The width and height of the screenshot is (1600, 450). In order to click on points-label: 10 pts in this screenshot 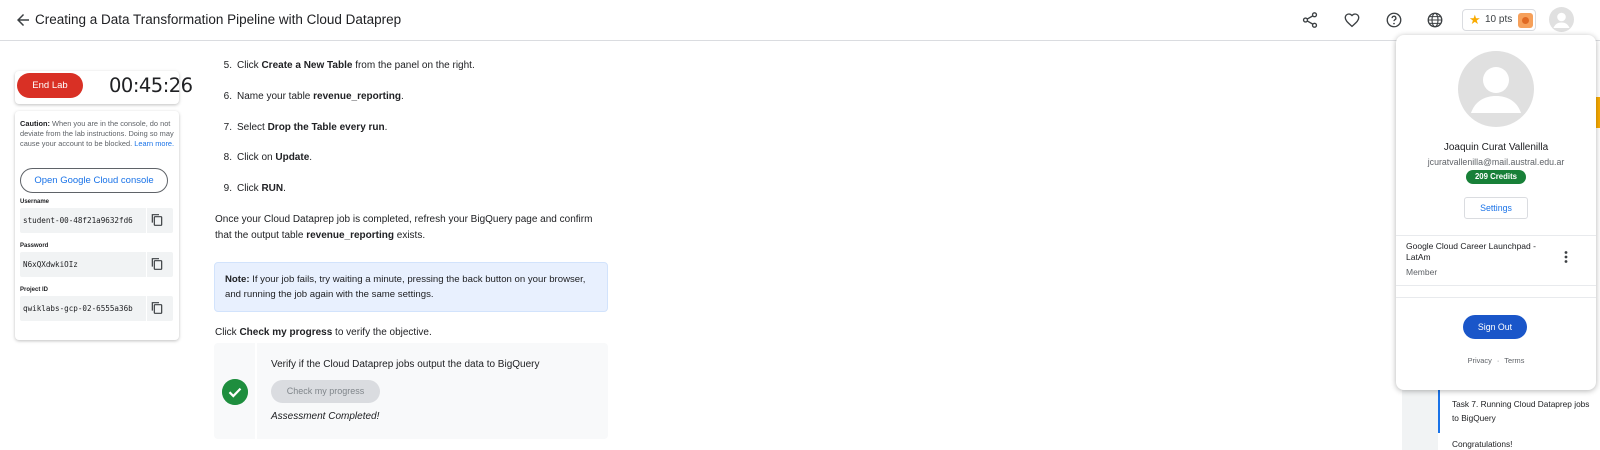, I will do `click(1499, 19)`.